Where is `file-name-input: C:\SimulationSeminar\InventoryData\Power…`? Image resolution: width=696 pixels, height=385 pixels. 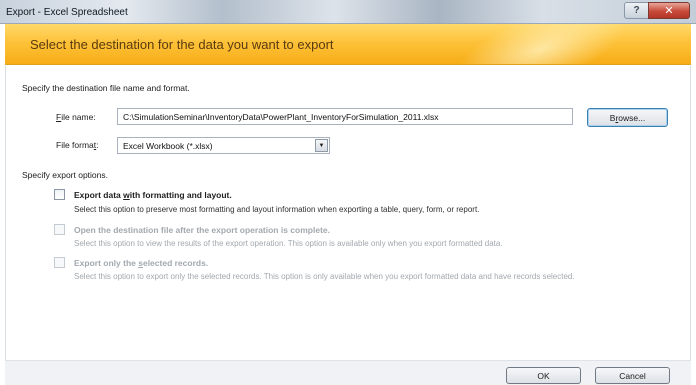 file-name-input: C:\SimulationSeminar\InventoryData\Power… is located at coordinates (345, 116).